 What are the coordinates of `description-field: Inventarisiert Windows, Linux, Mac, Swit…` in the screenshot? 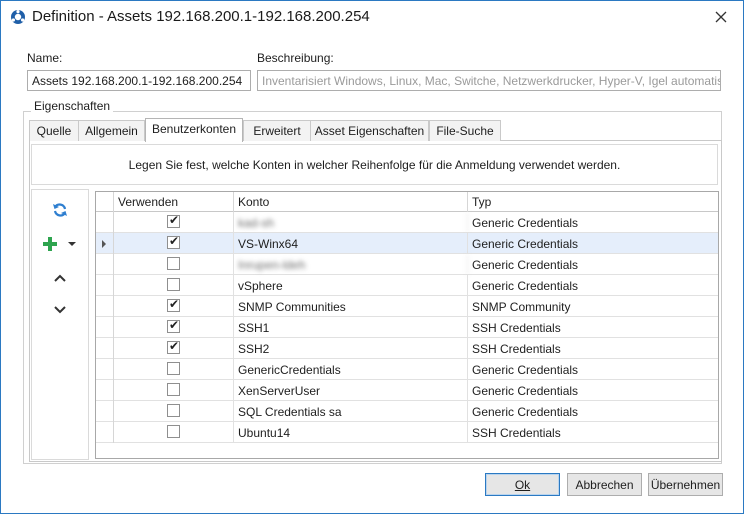 It's located at (489, 80).